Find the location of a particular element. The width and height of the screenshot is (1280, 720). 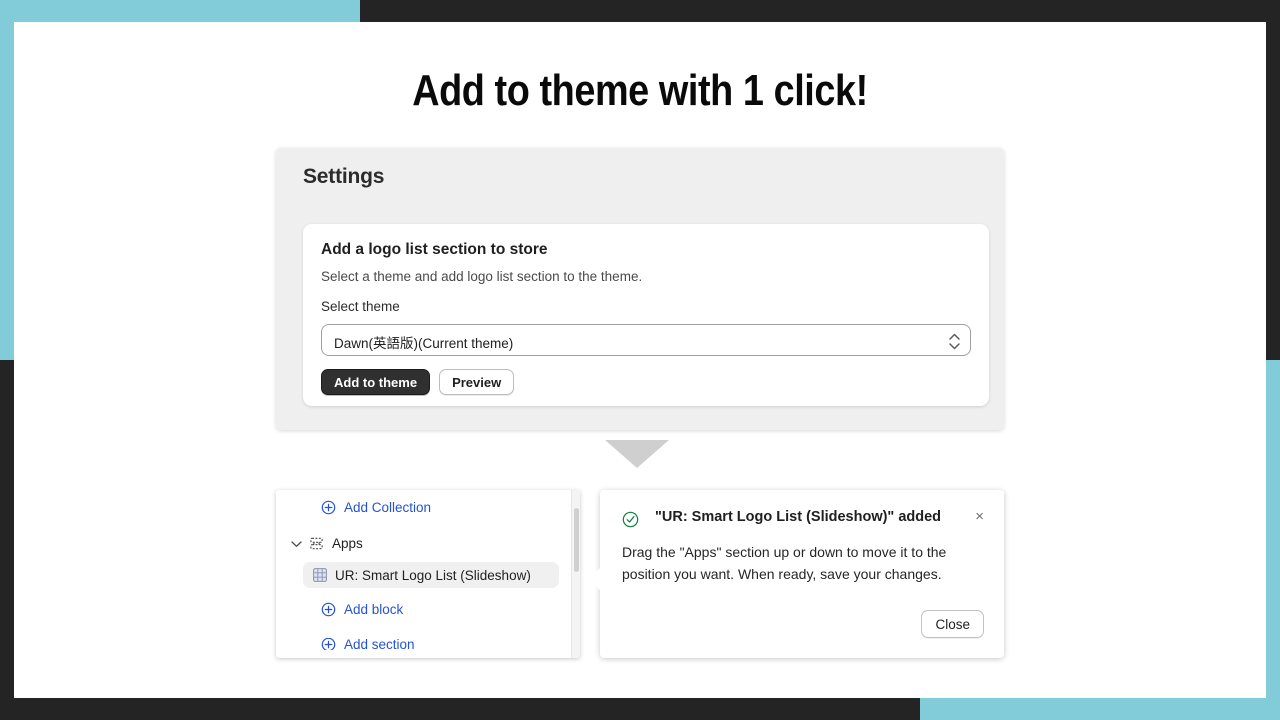

add-block-label: Add block is located at coordinates (374, 609).